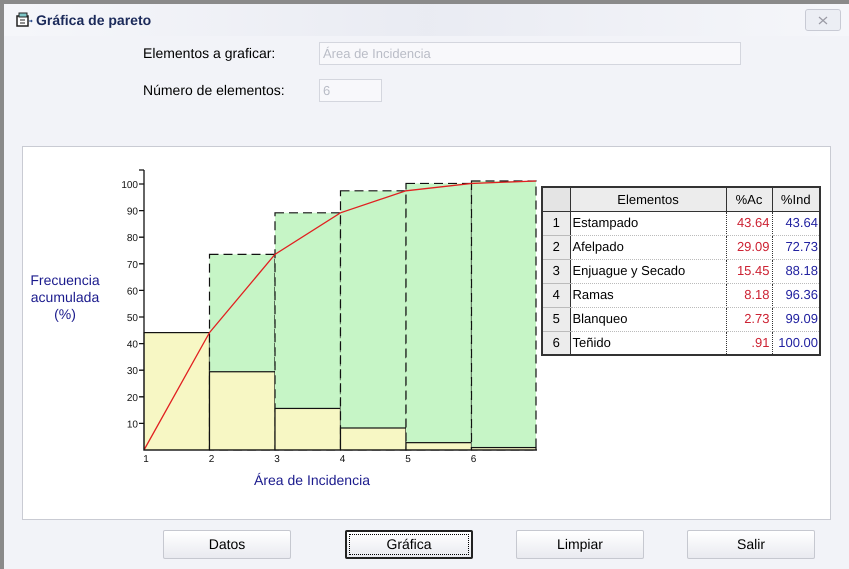  What do you see at coordinates (408, 459) in the screenshot?
I see `tick-label: 5` at bounding box center [408, 459].